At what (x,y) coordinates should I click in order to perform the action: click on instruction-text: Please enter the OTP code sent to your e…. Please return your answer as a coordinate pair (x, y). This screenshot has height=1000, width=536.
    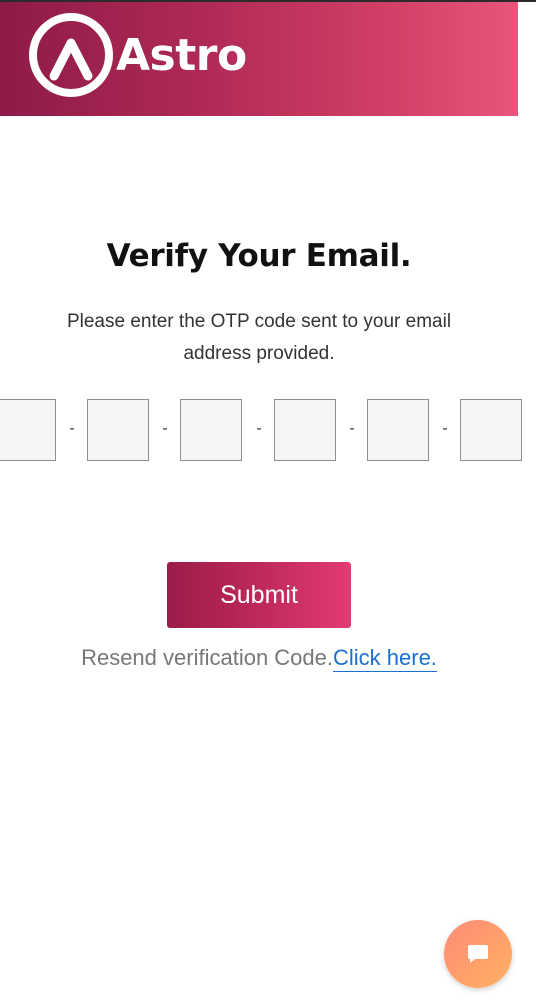
    Looking at the image, I should click on (259, 337).